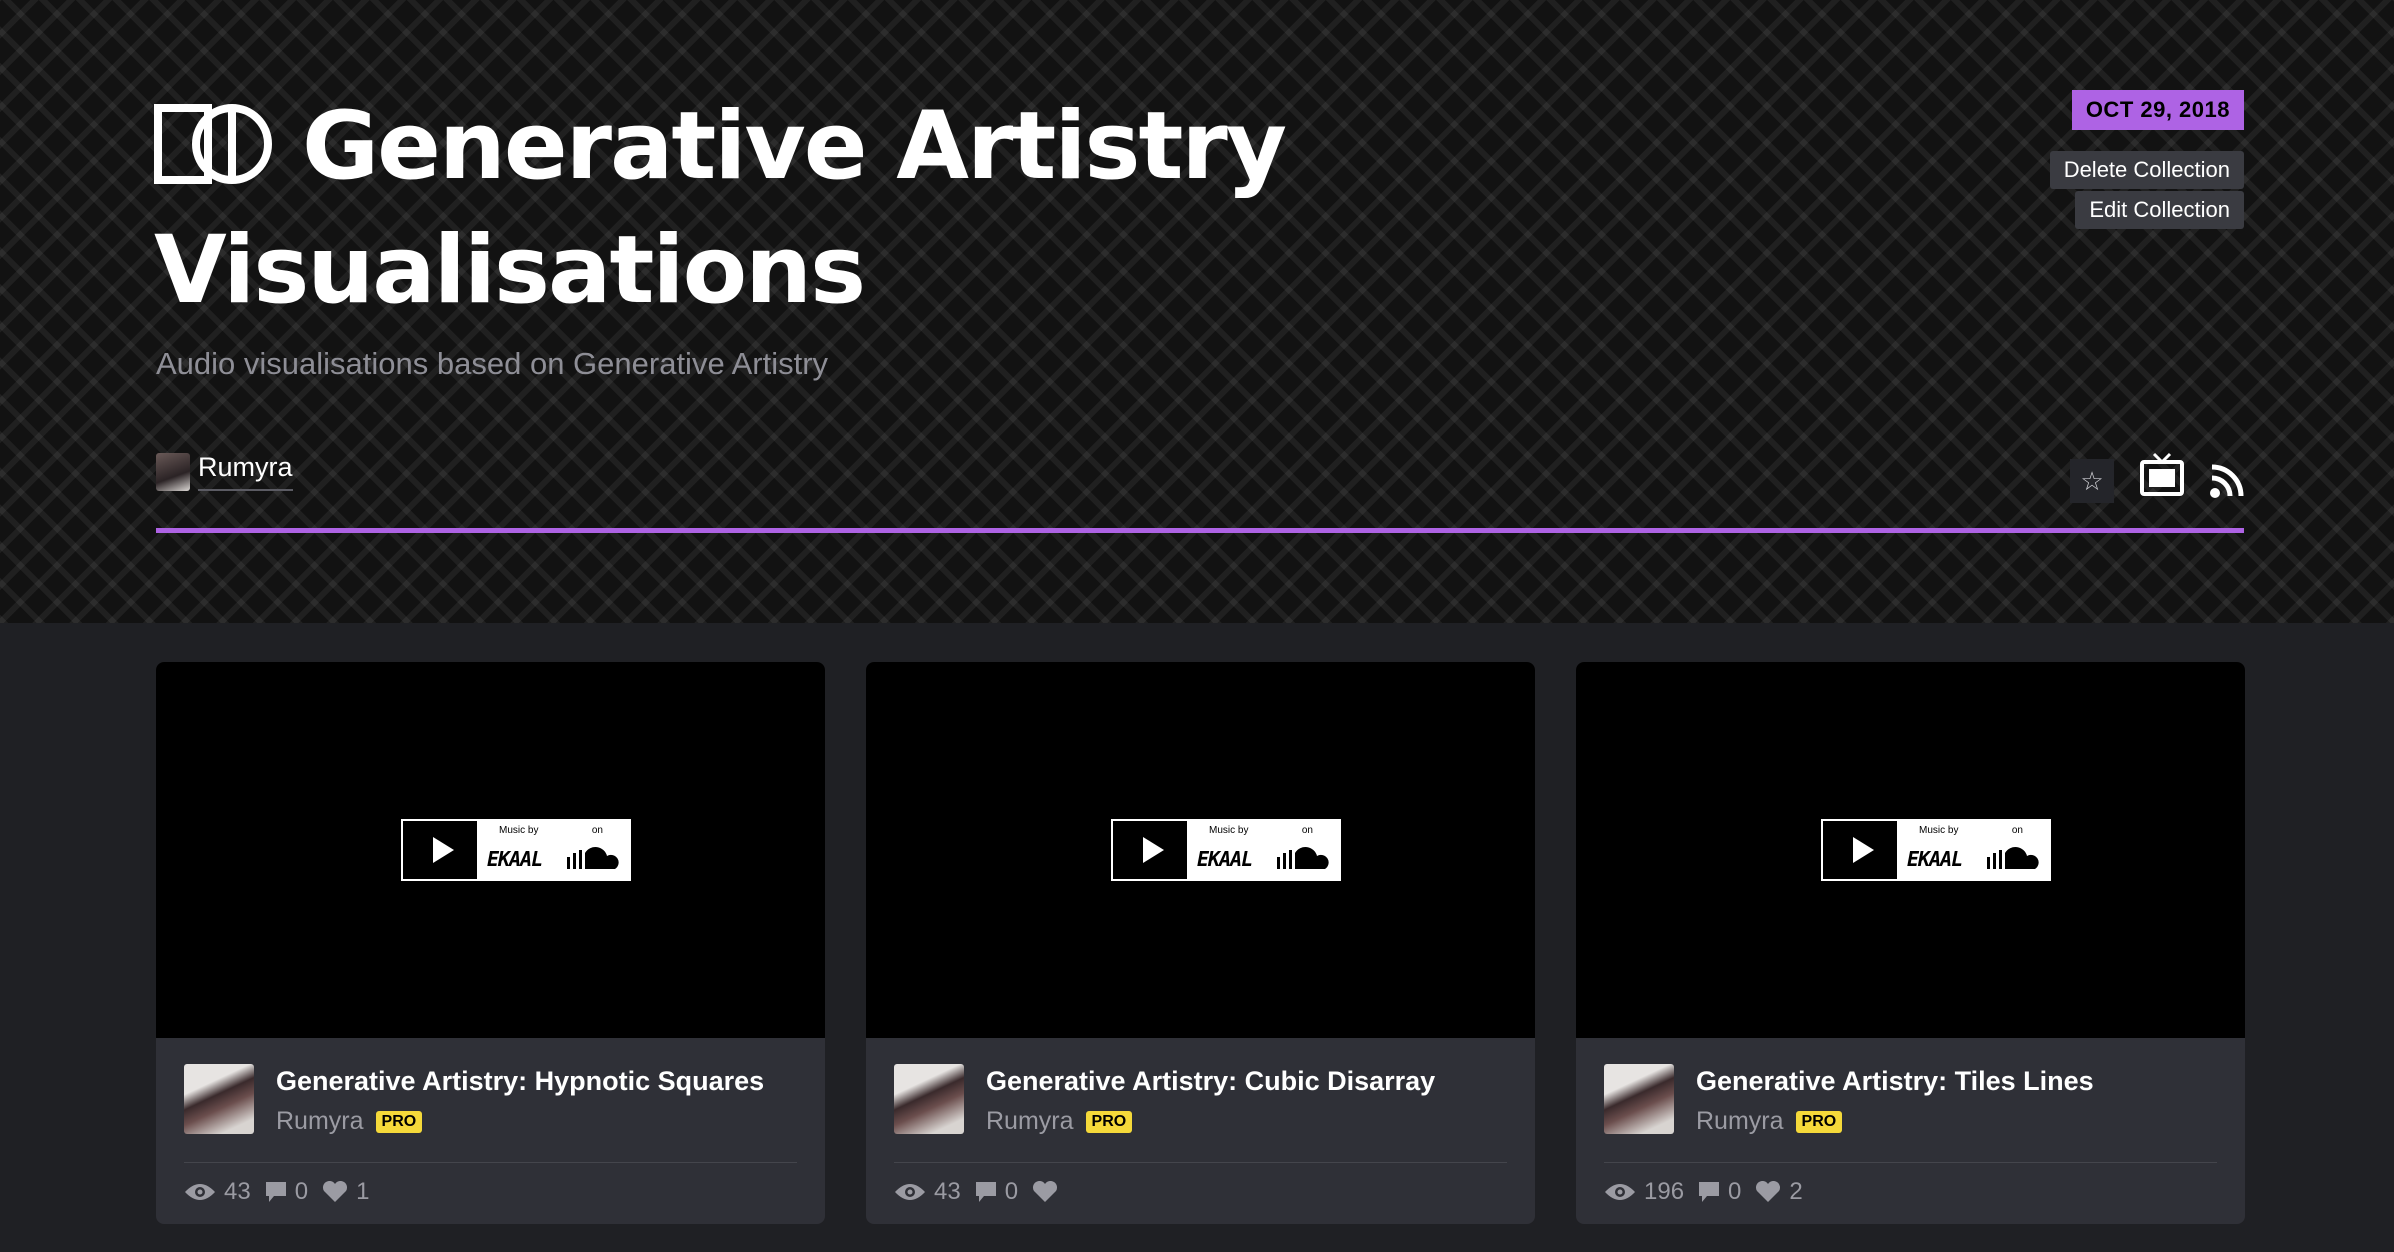 This screenshot has height=1252, width=2394. What do you see at coordinates (2162, 477) in the screenshot?
I see `tv-icon` at bounding box center [2162, 477].